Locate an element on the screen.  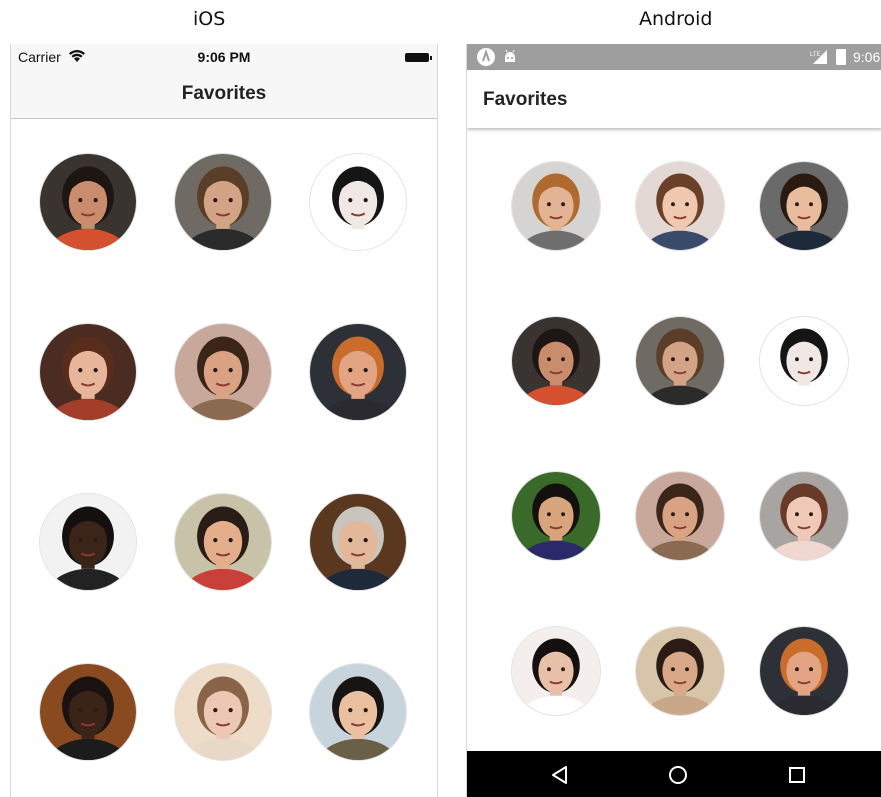
ios-status-bar: Carrier 9:06 PM is located at coordinates (224, 57).